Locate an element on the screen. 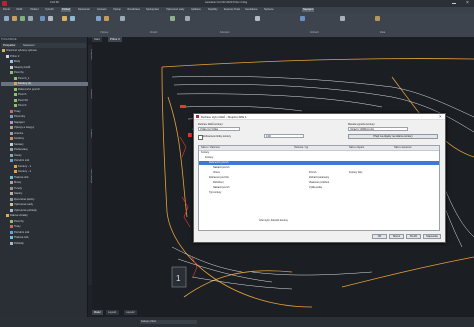 The width and height of the screenshot is (474, 327). dialog-close-icon: × is located at coordinates (440, 117).